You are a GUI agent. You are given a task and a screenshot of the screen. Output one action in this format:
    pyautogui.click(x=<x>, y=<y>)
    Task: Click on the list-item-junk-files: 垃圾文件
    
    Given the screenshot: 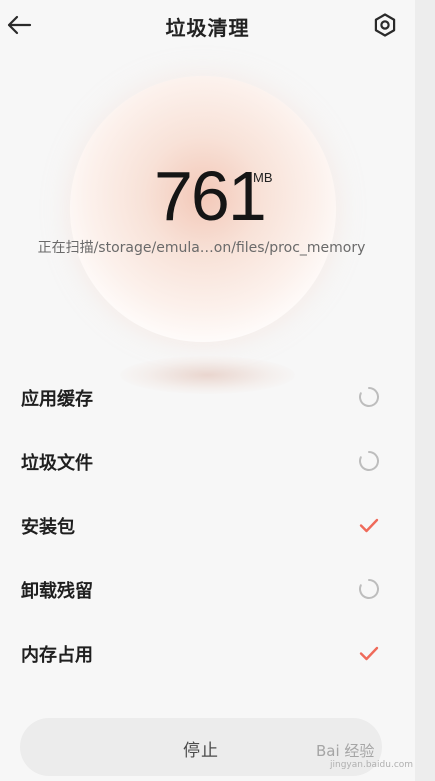 What is the action you would take?
    pyautogui.click(x=207, y=461)
    